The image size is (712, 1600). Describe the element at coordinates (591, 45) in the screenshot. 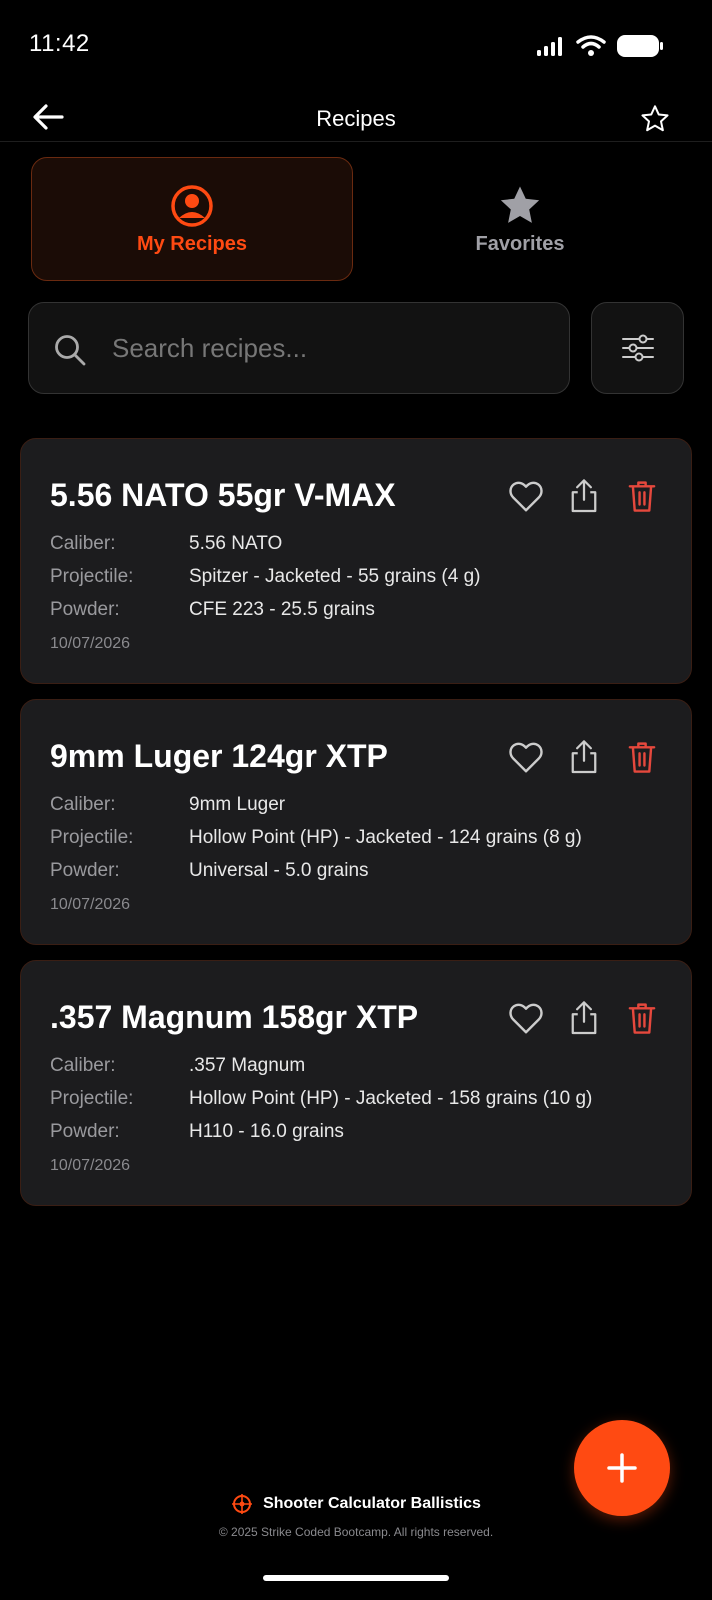

I see `wifi-icon` at that location.